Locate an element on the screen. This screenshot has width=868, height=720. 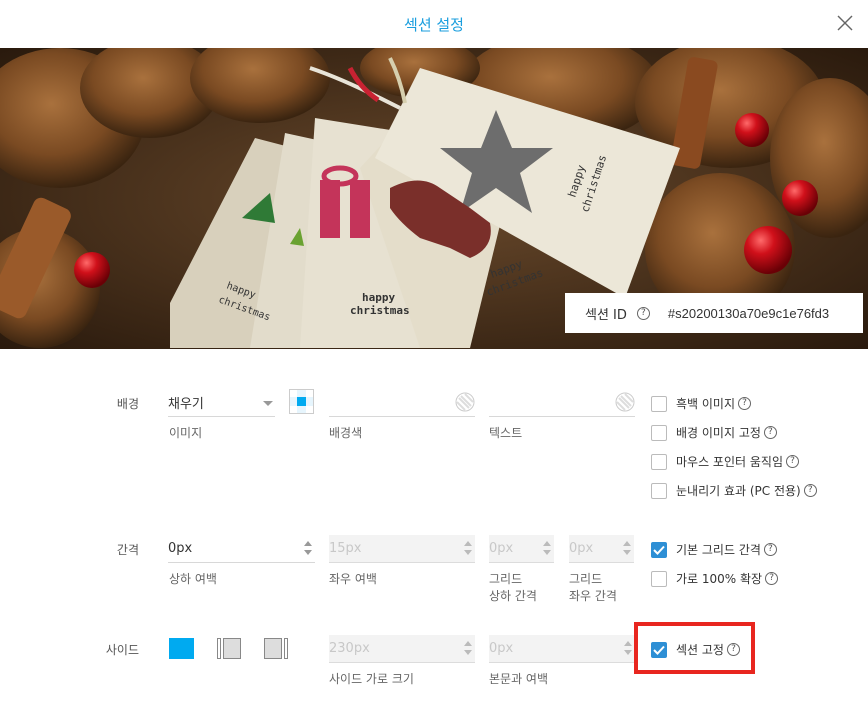
dialog-title: 섹션 설정 is located at coordinates (434, 25).